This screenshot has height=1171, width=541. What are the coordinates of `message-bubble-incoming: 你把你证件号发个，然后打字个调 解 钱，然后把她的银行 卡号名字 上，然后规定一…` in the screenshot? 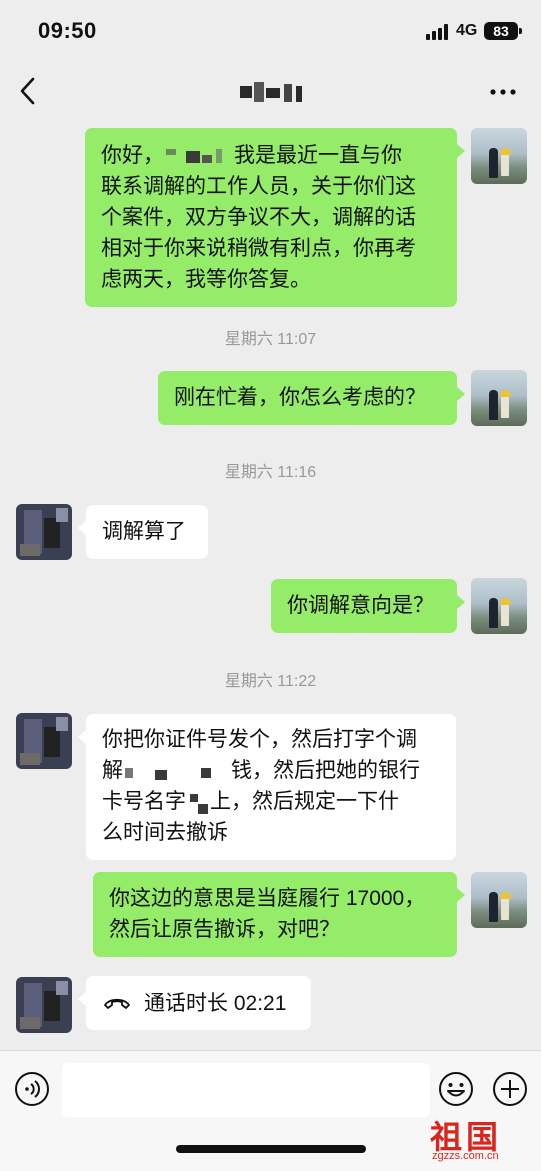 It's located at (267, 787).